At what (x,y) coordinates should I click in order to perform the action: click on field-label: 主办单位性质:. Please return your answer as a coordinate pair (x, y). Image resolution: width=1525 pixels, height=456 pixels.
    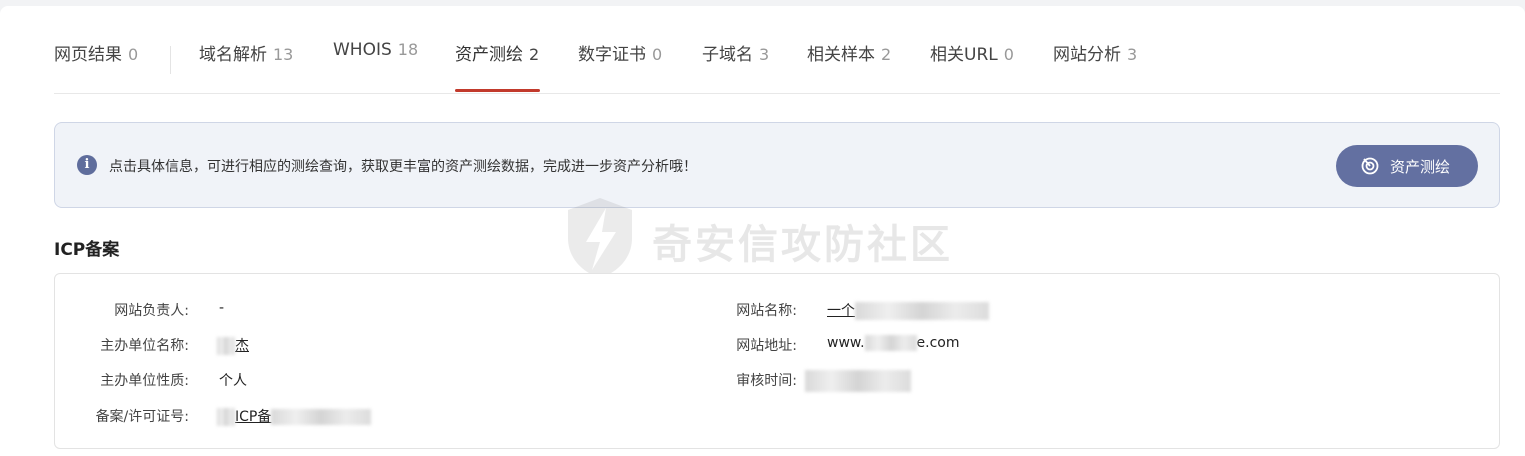
    Looking at the image, I should click on (144, 381).